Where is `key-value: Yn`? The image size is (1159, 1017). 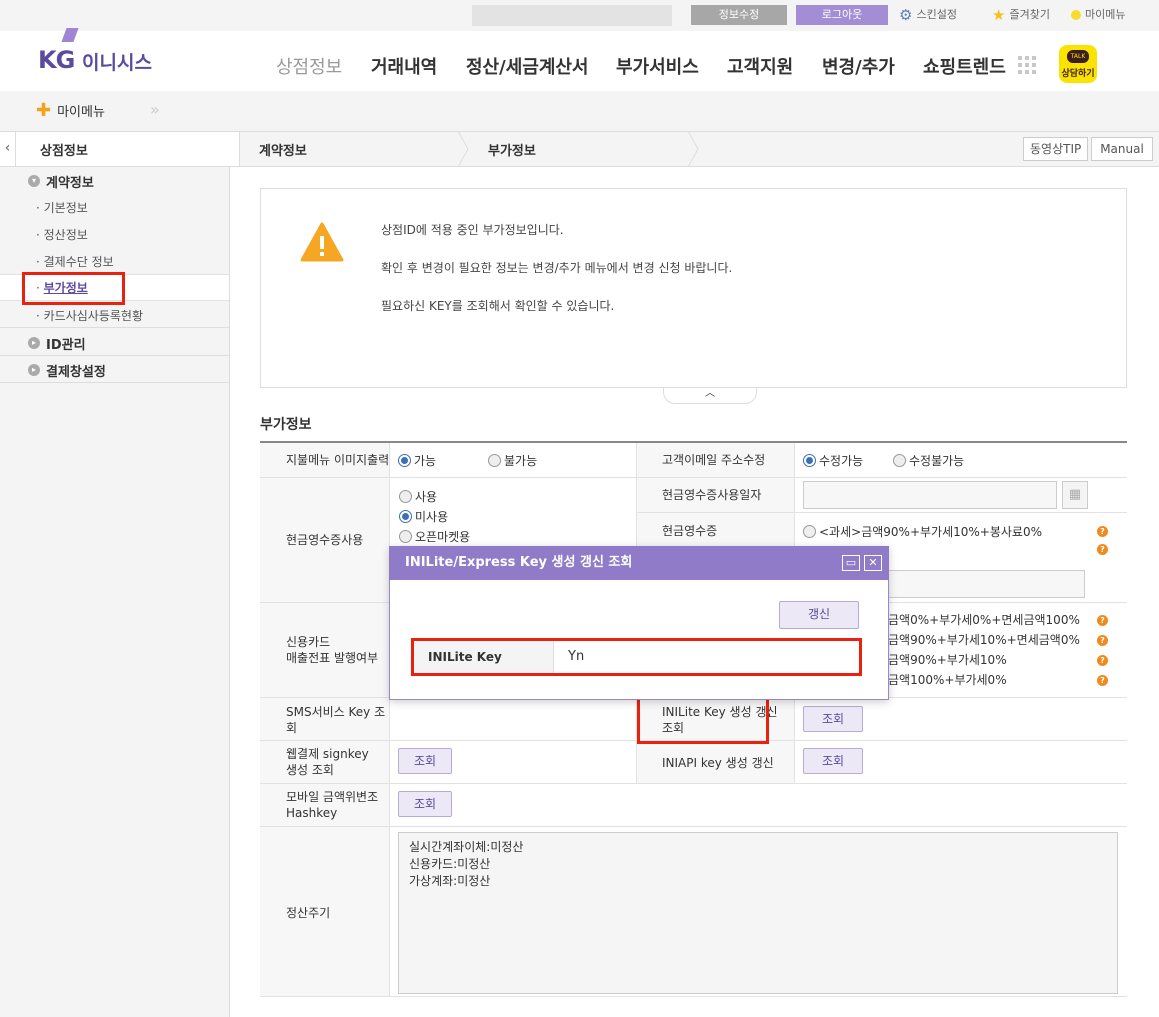 key-value: Yn is located at coordinates (576, 657).